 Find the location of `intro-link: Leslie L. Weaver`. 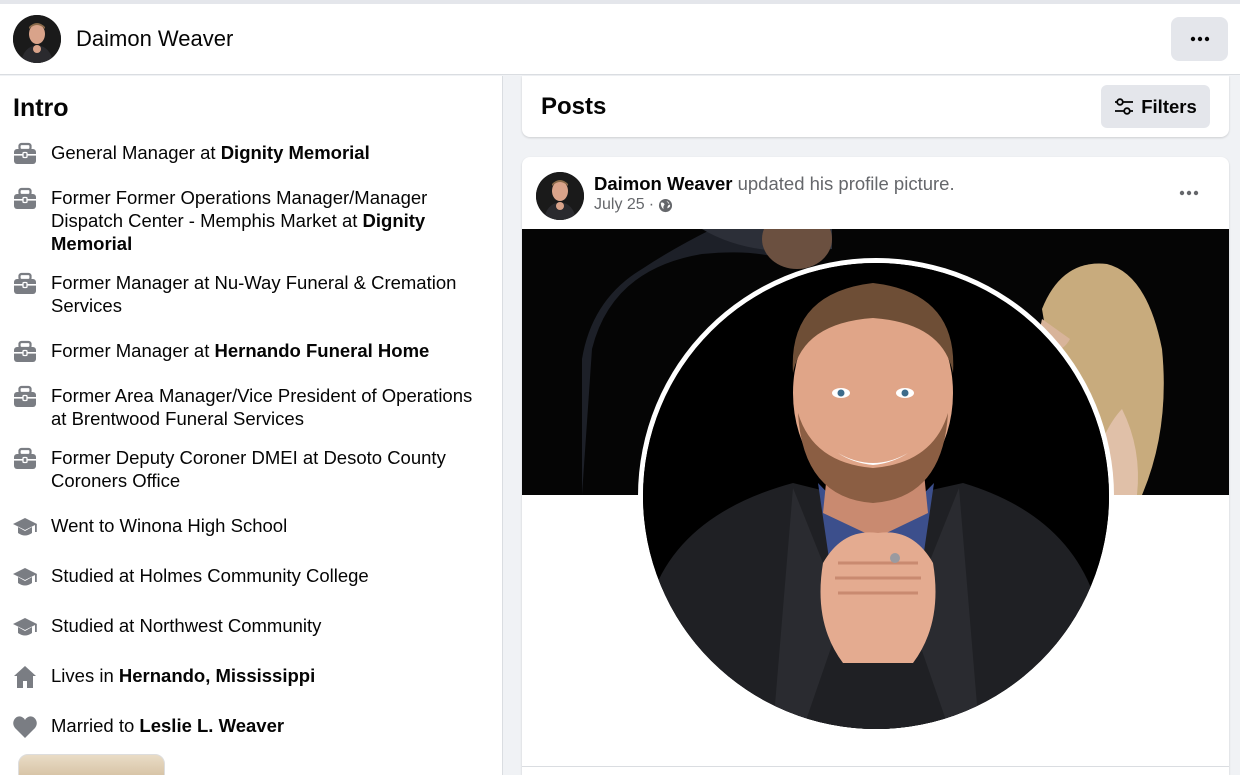

intro-link: Leslie L. Weaver is located at coordinates (211, 725).